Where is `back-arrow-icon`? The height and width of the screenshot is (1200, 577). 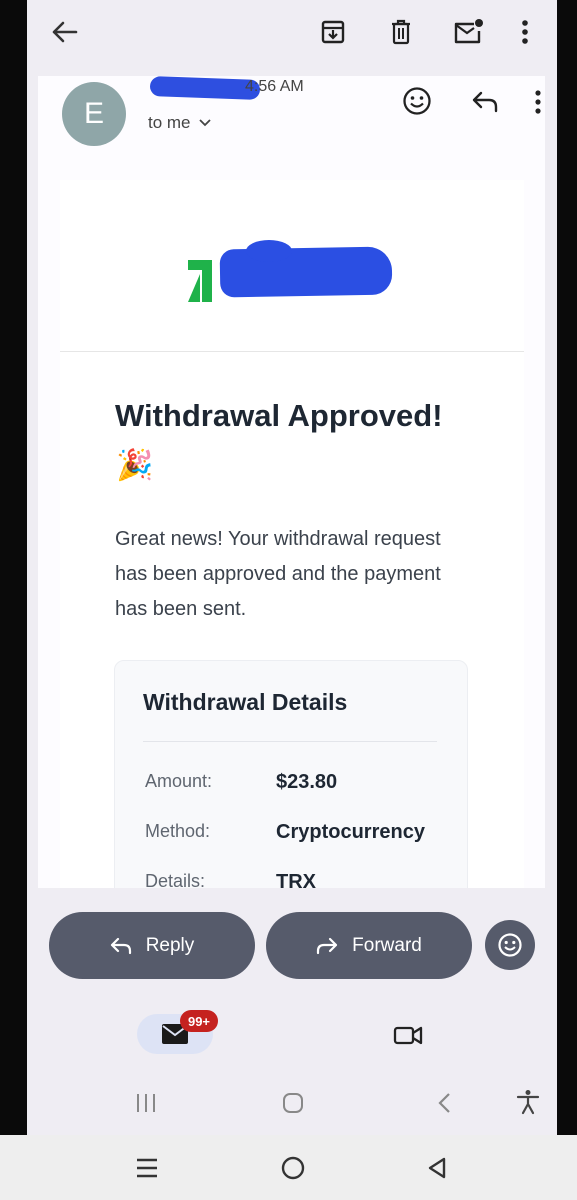 back-arrow-icon is located at coordinates (65, 32).